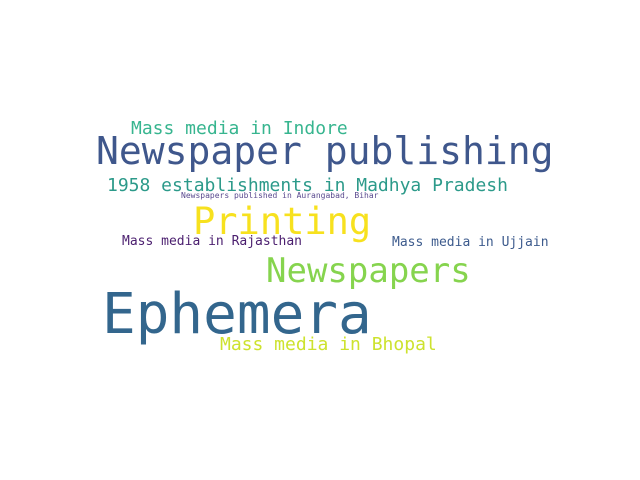 The height and width of the screenshot is (480, 640). Describe the element at coordinates (328, 344) in the screenshot. I see `word-mass-media-in-bhopal: Mass media in Bhopal` at that location.